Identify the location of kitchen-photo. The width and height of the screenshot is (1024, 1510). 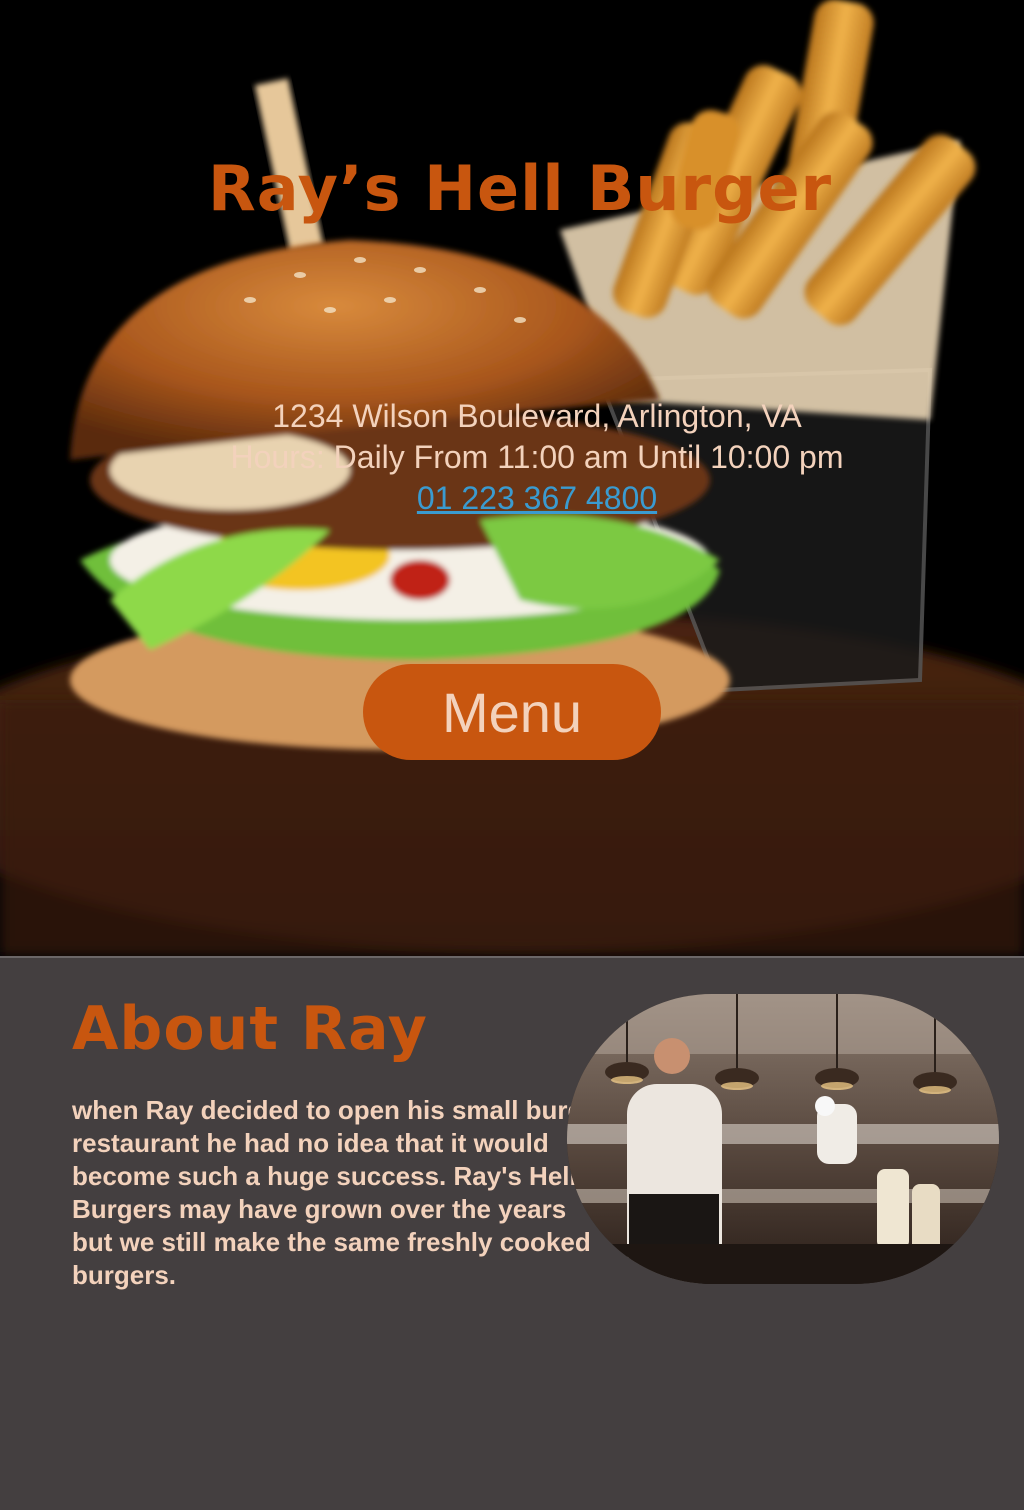
(783, 1139).